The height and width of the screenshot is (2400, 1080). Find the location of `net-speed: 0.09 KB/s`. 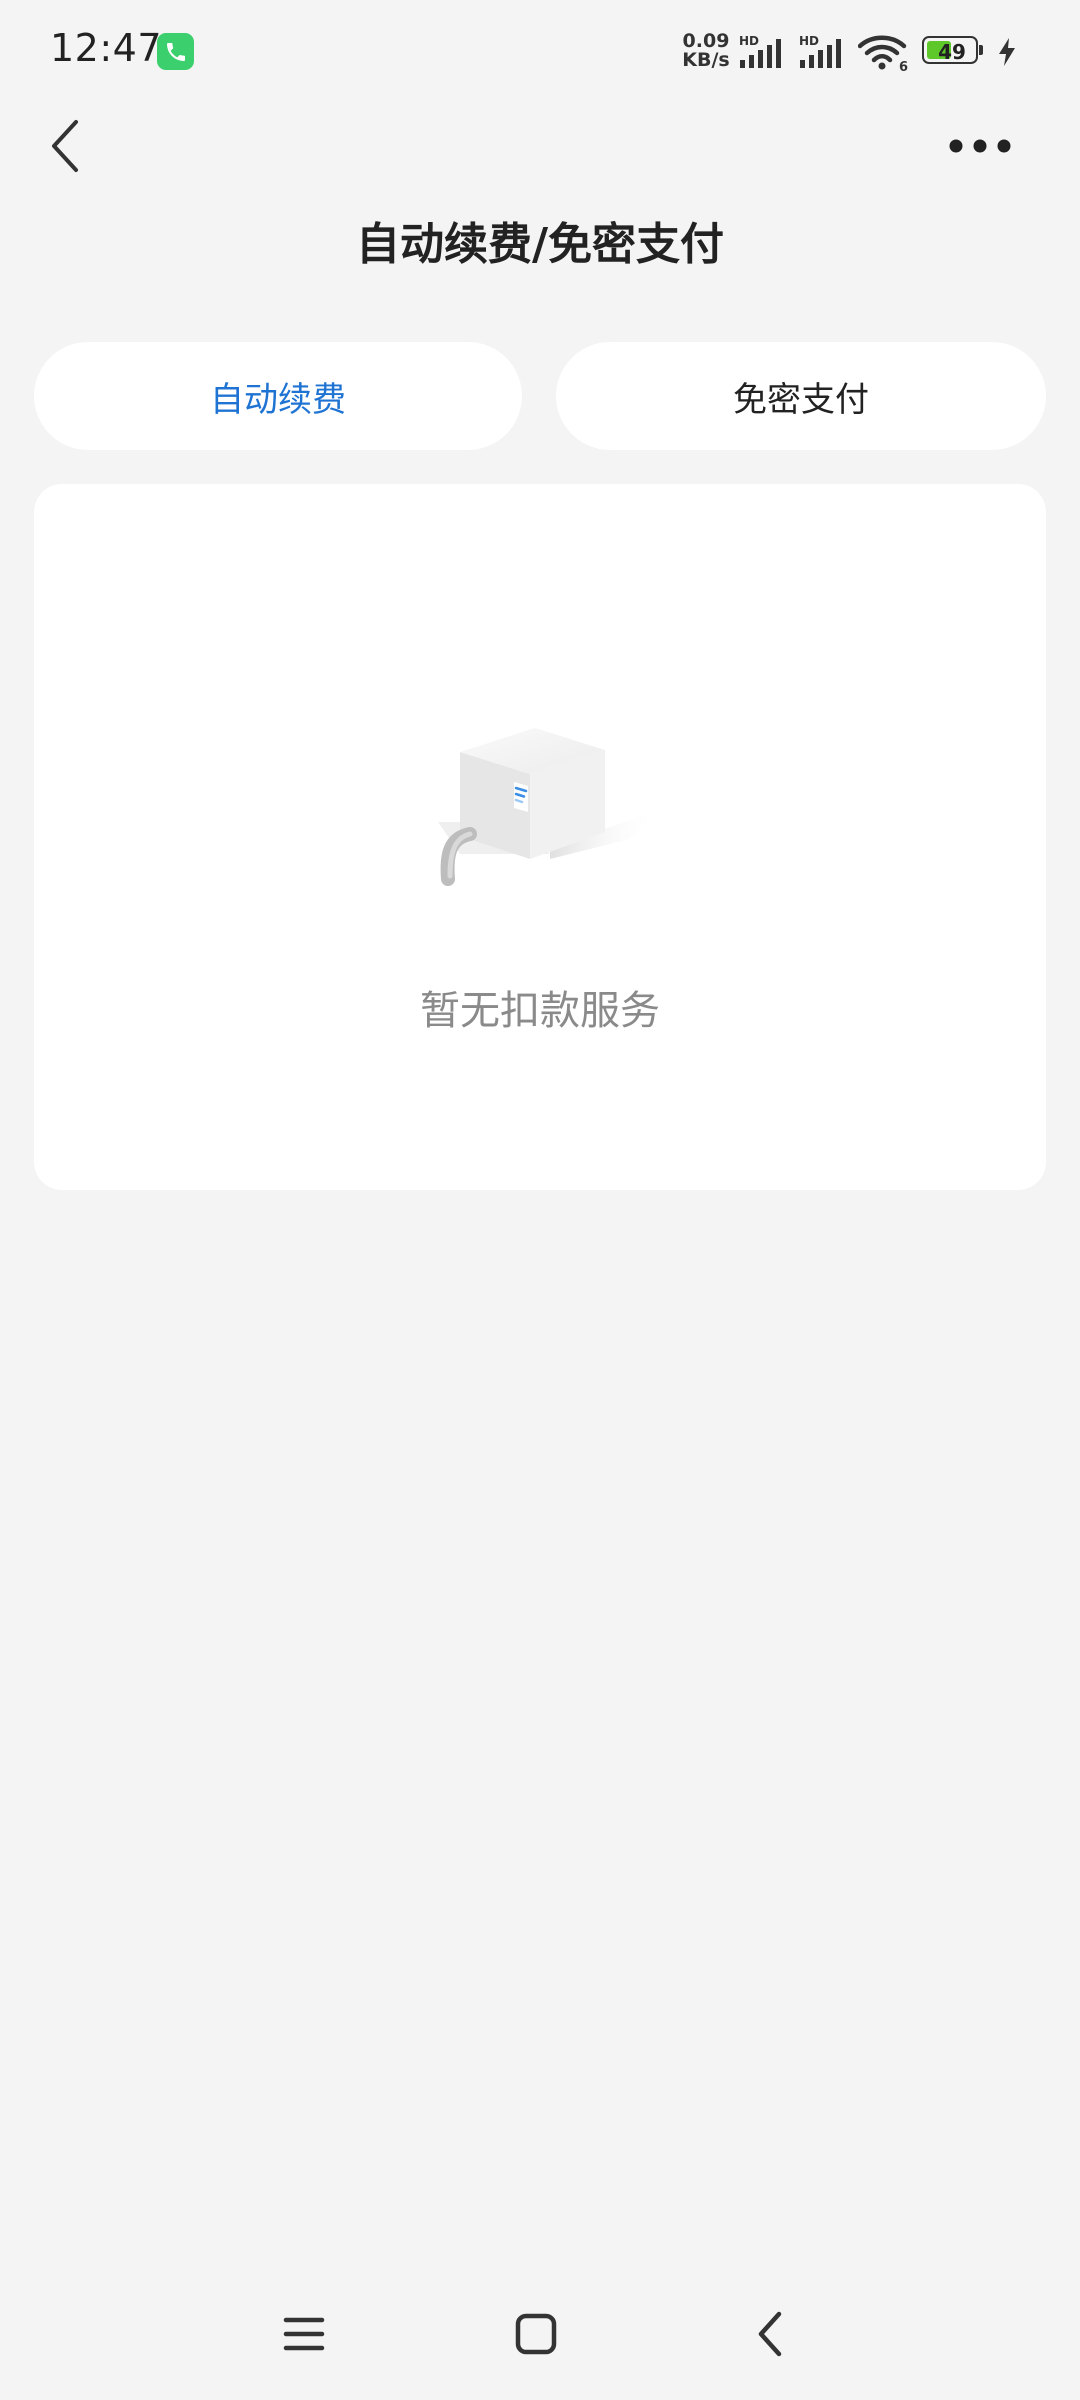

net-speed: 0.09 KB/s is located at coordinates (706, 51).